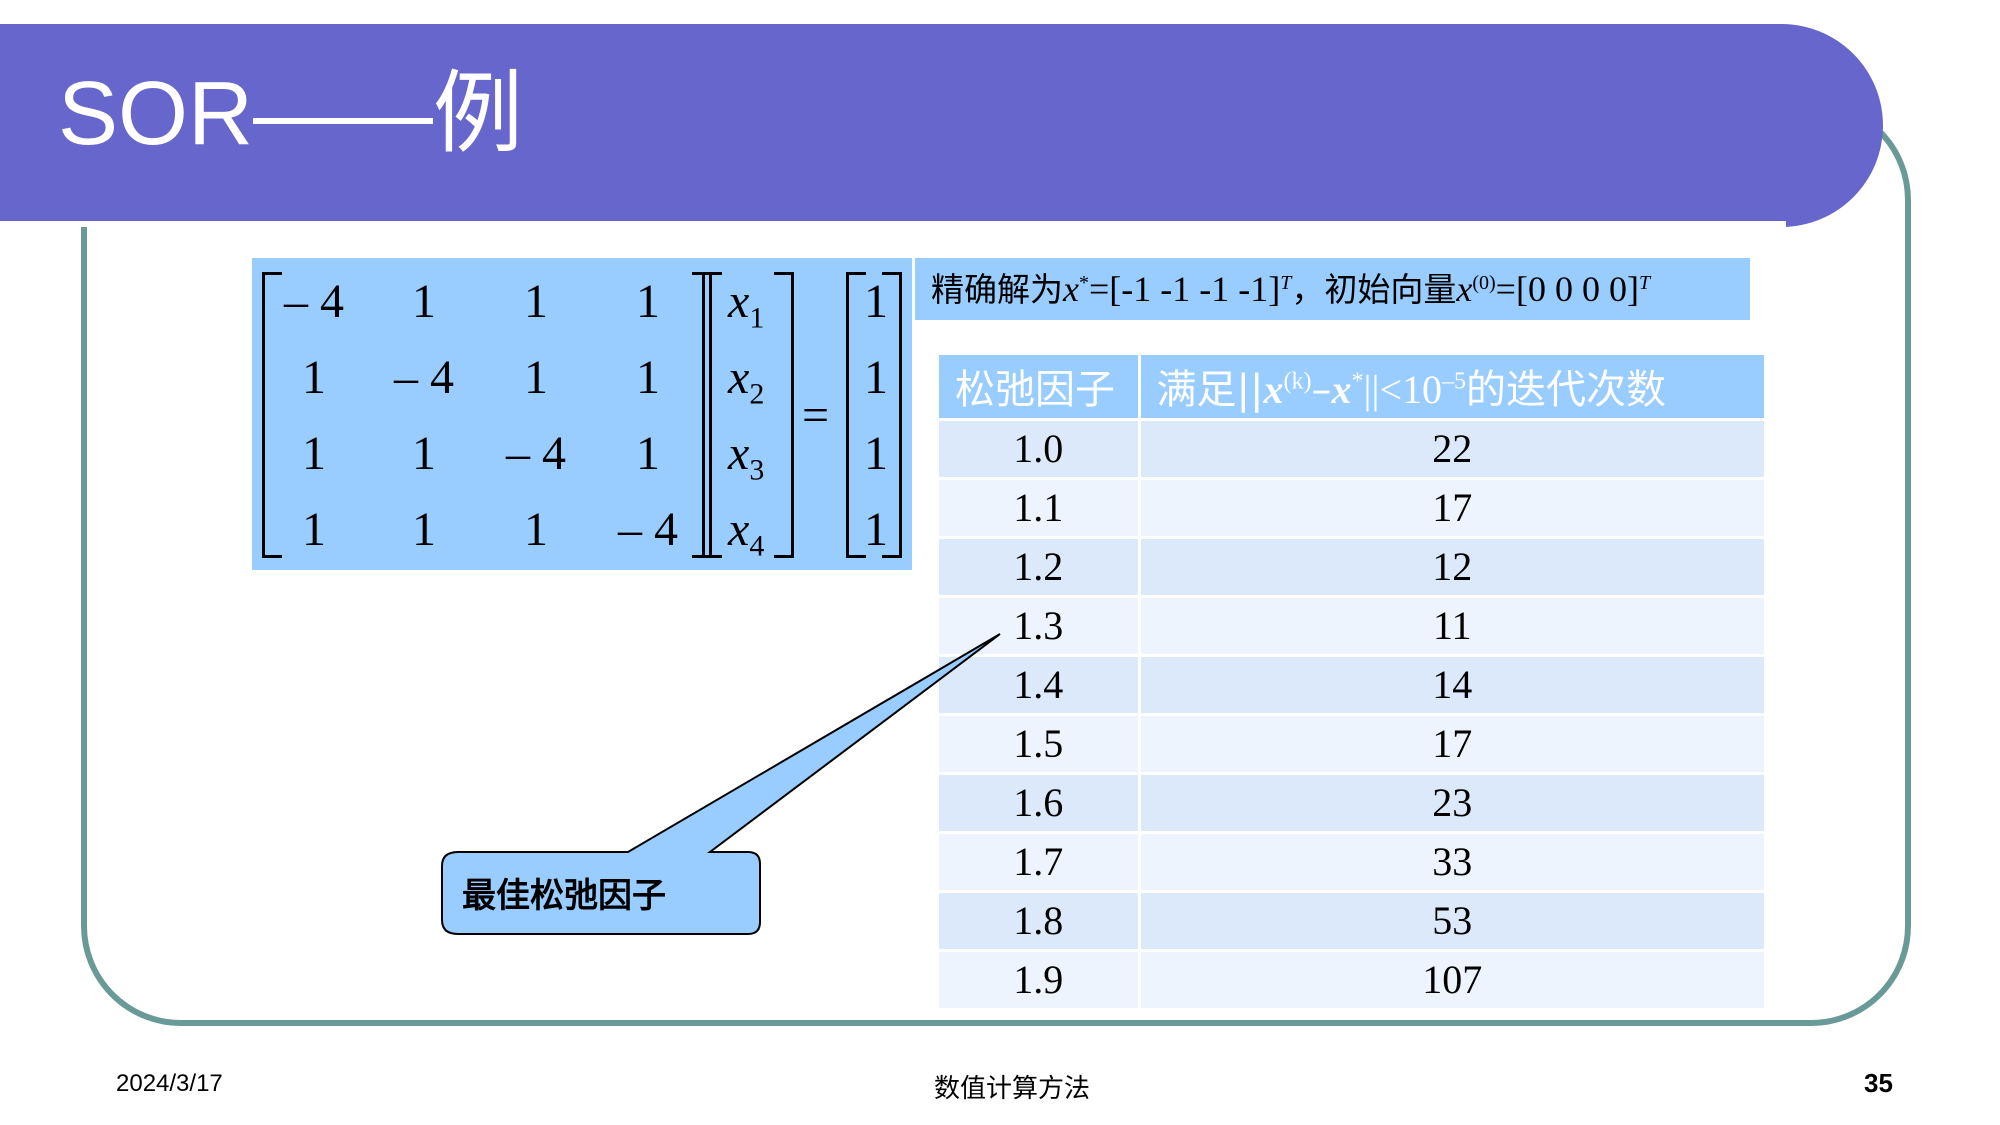 The image size is (2000, 1125). Describe the element at coordinates (721, 784) in the screenshot. I see `best-factor-callout` at that location.